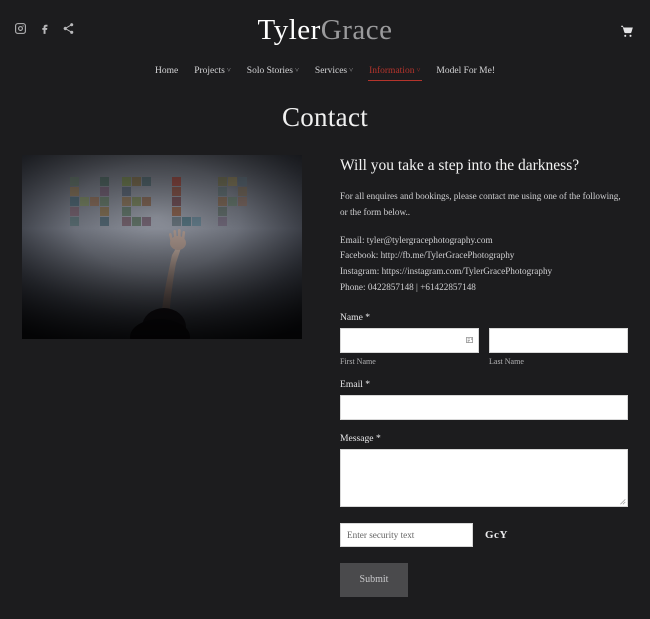  Describe the element at coordinates (558, 340) in the screenshot. I see `last-name-input` at that location.